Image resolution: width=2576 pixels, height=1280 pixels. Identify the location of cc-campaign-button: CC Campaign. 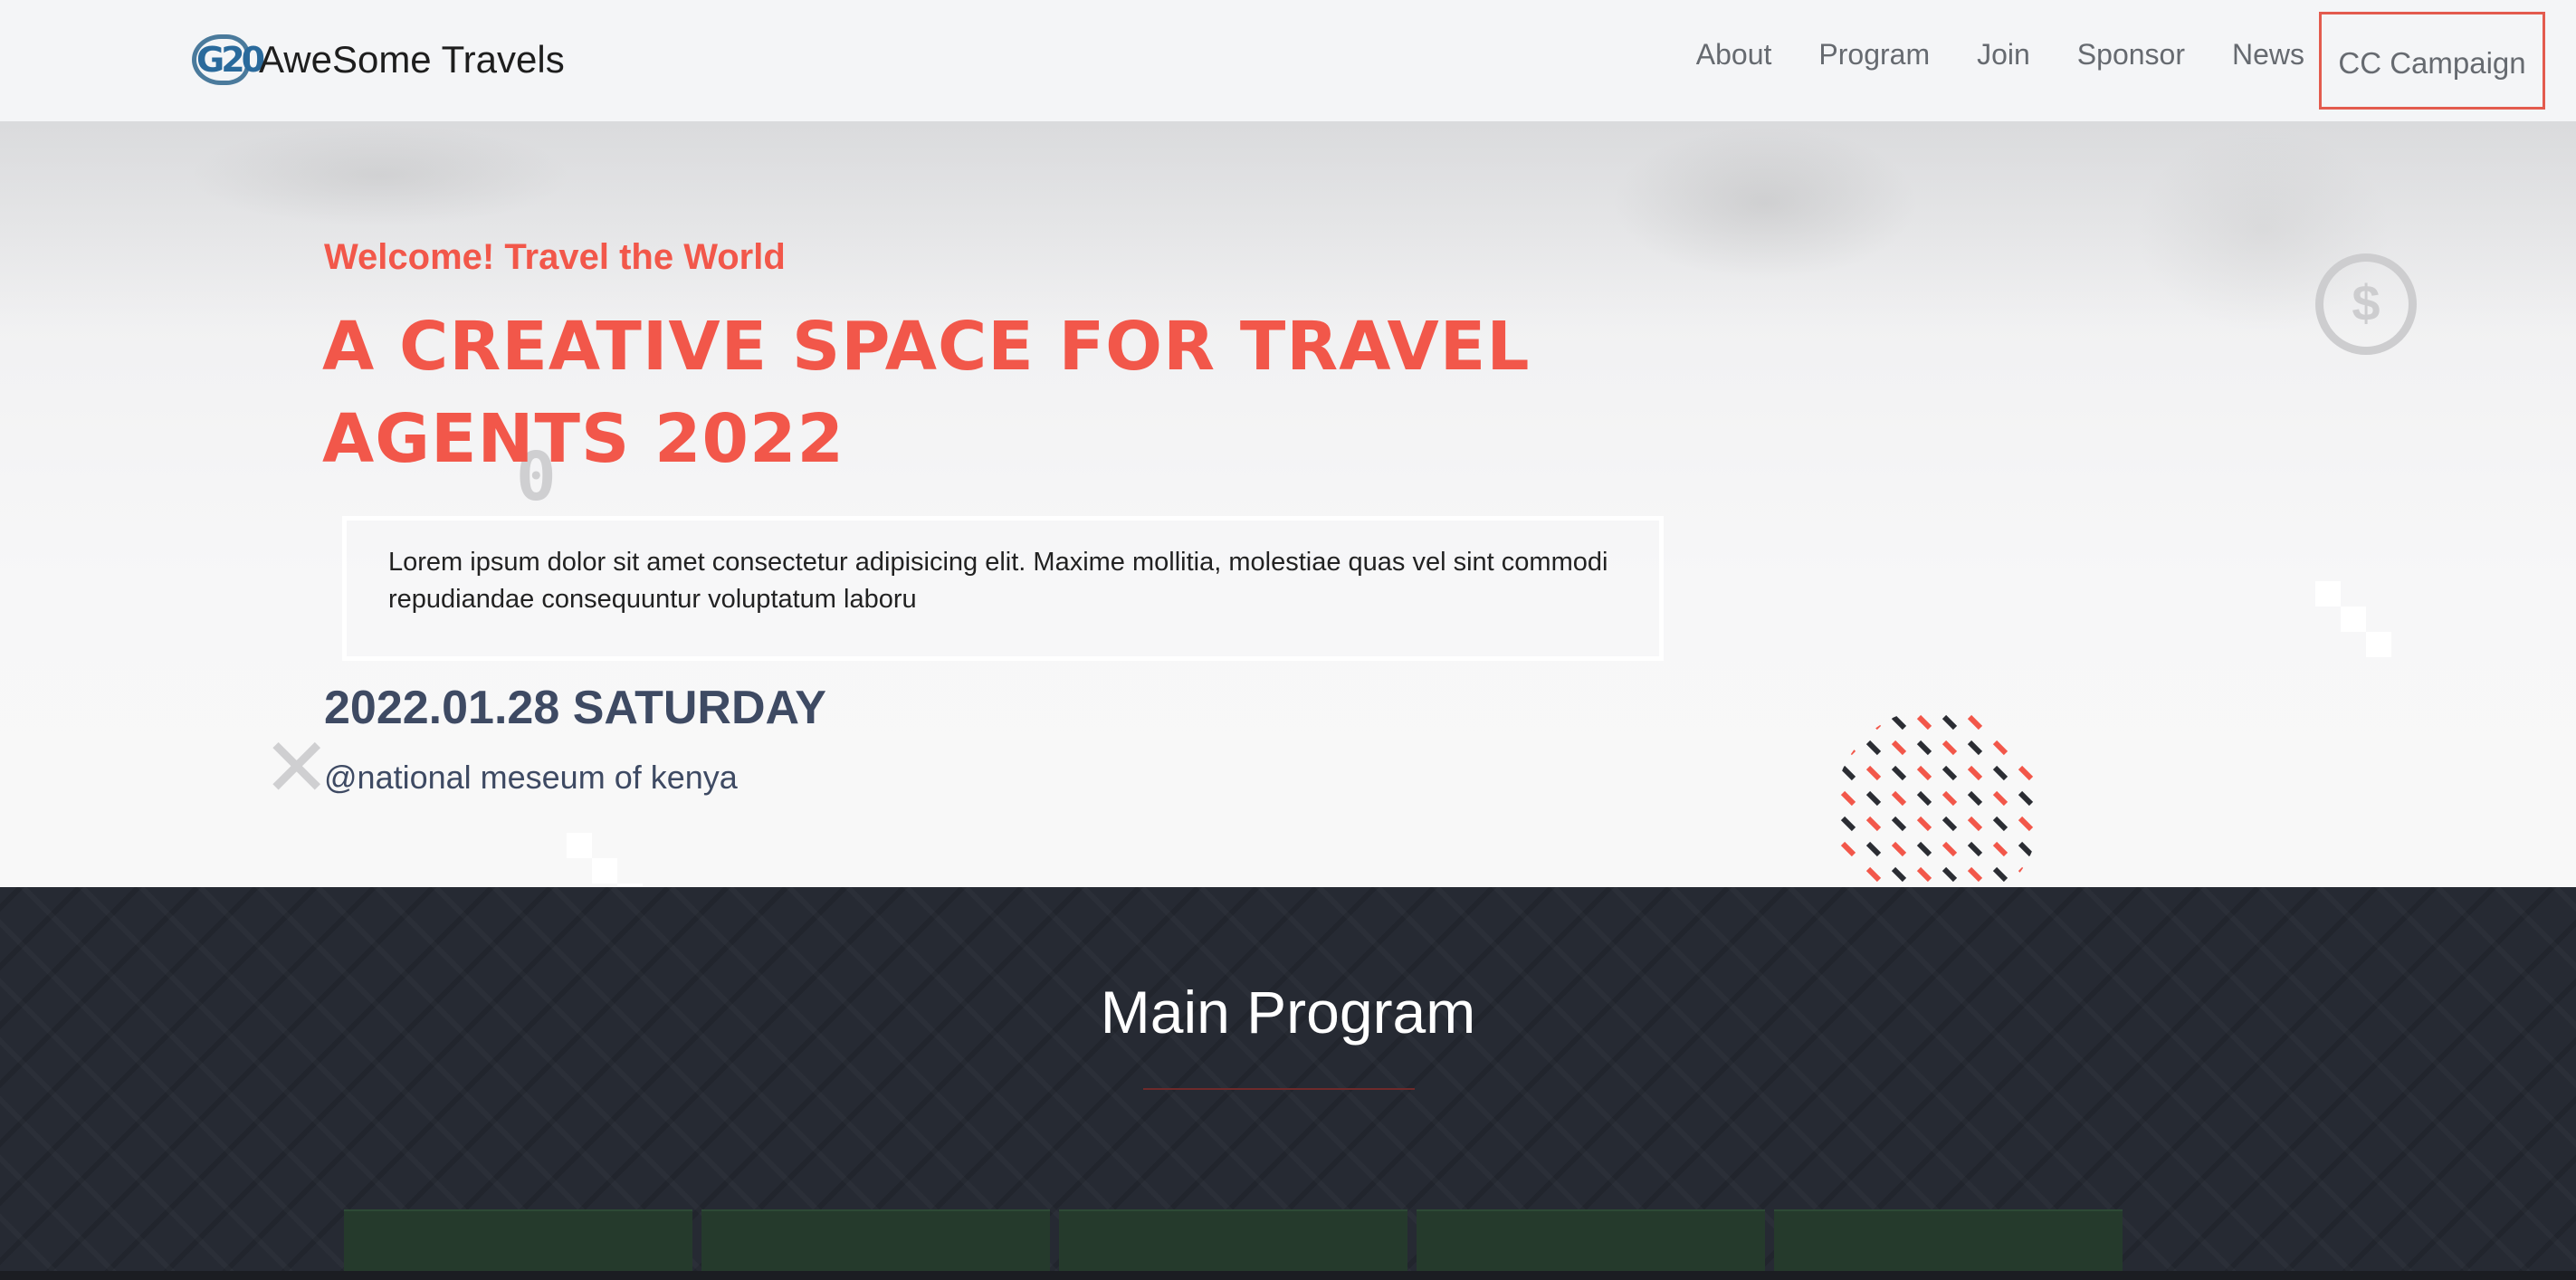
(2432, 61).